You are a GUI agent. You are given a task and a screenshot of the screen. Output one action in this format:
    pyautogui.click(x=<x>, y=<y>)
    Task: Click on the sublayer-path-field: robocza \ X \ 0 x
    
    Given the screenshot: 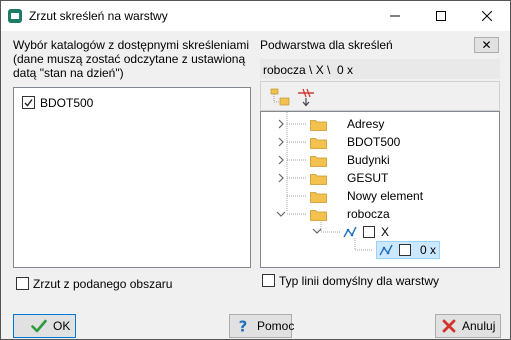 What is the action you would take?
    pyautogui.click(x=380, y=69)
    